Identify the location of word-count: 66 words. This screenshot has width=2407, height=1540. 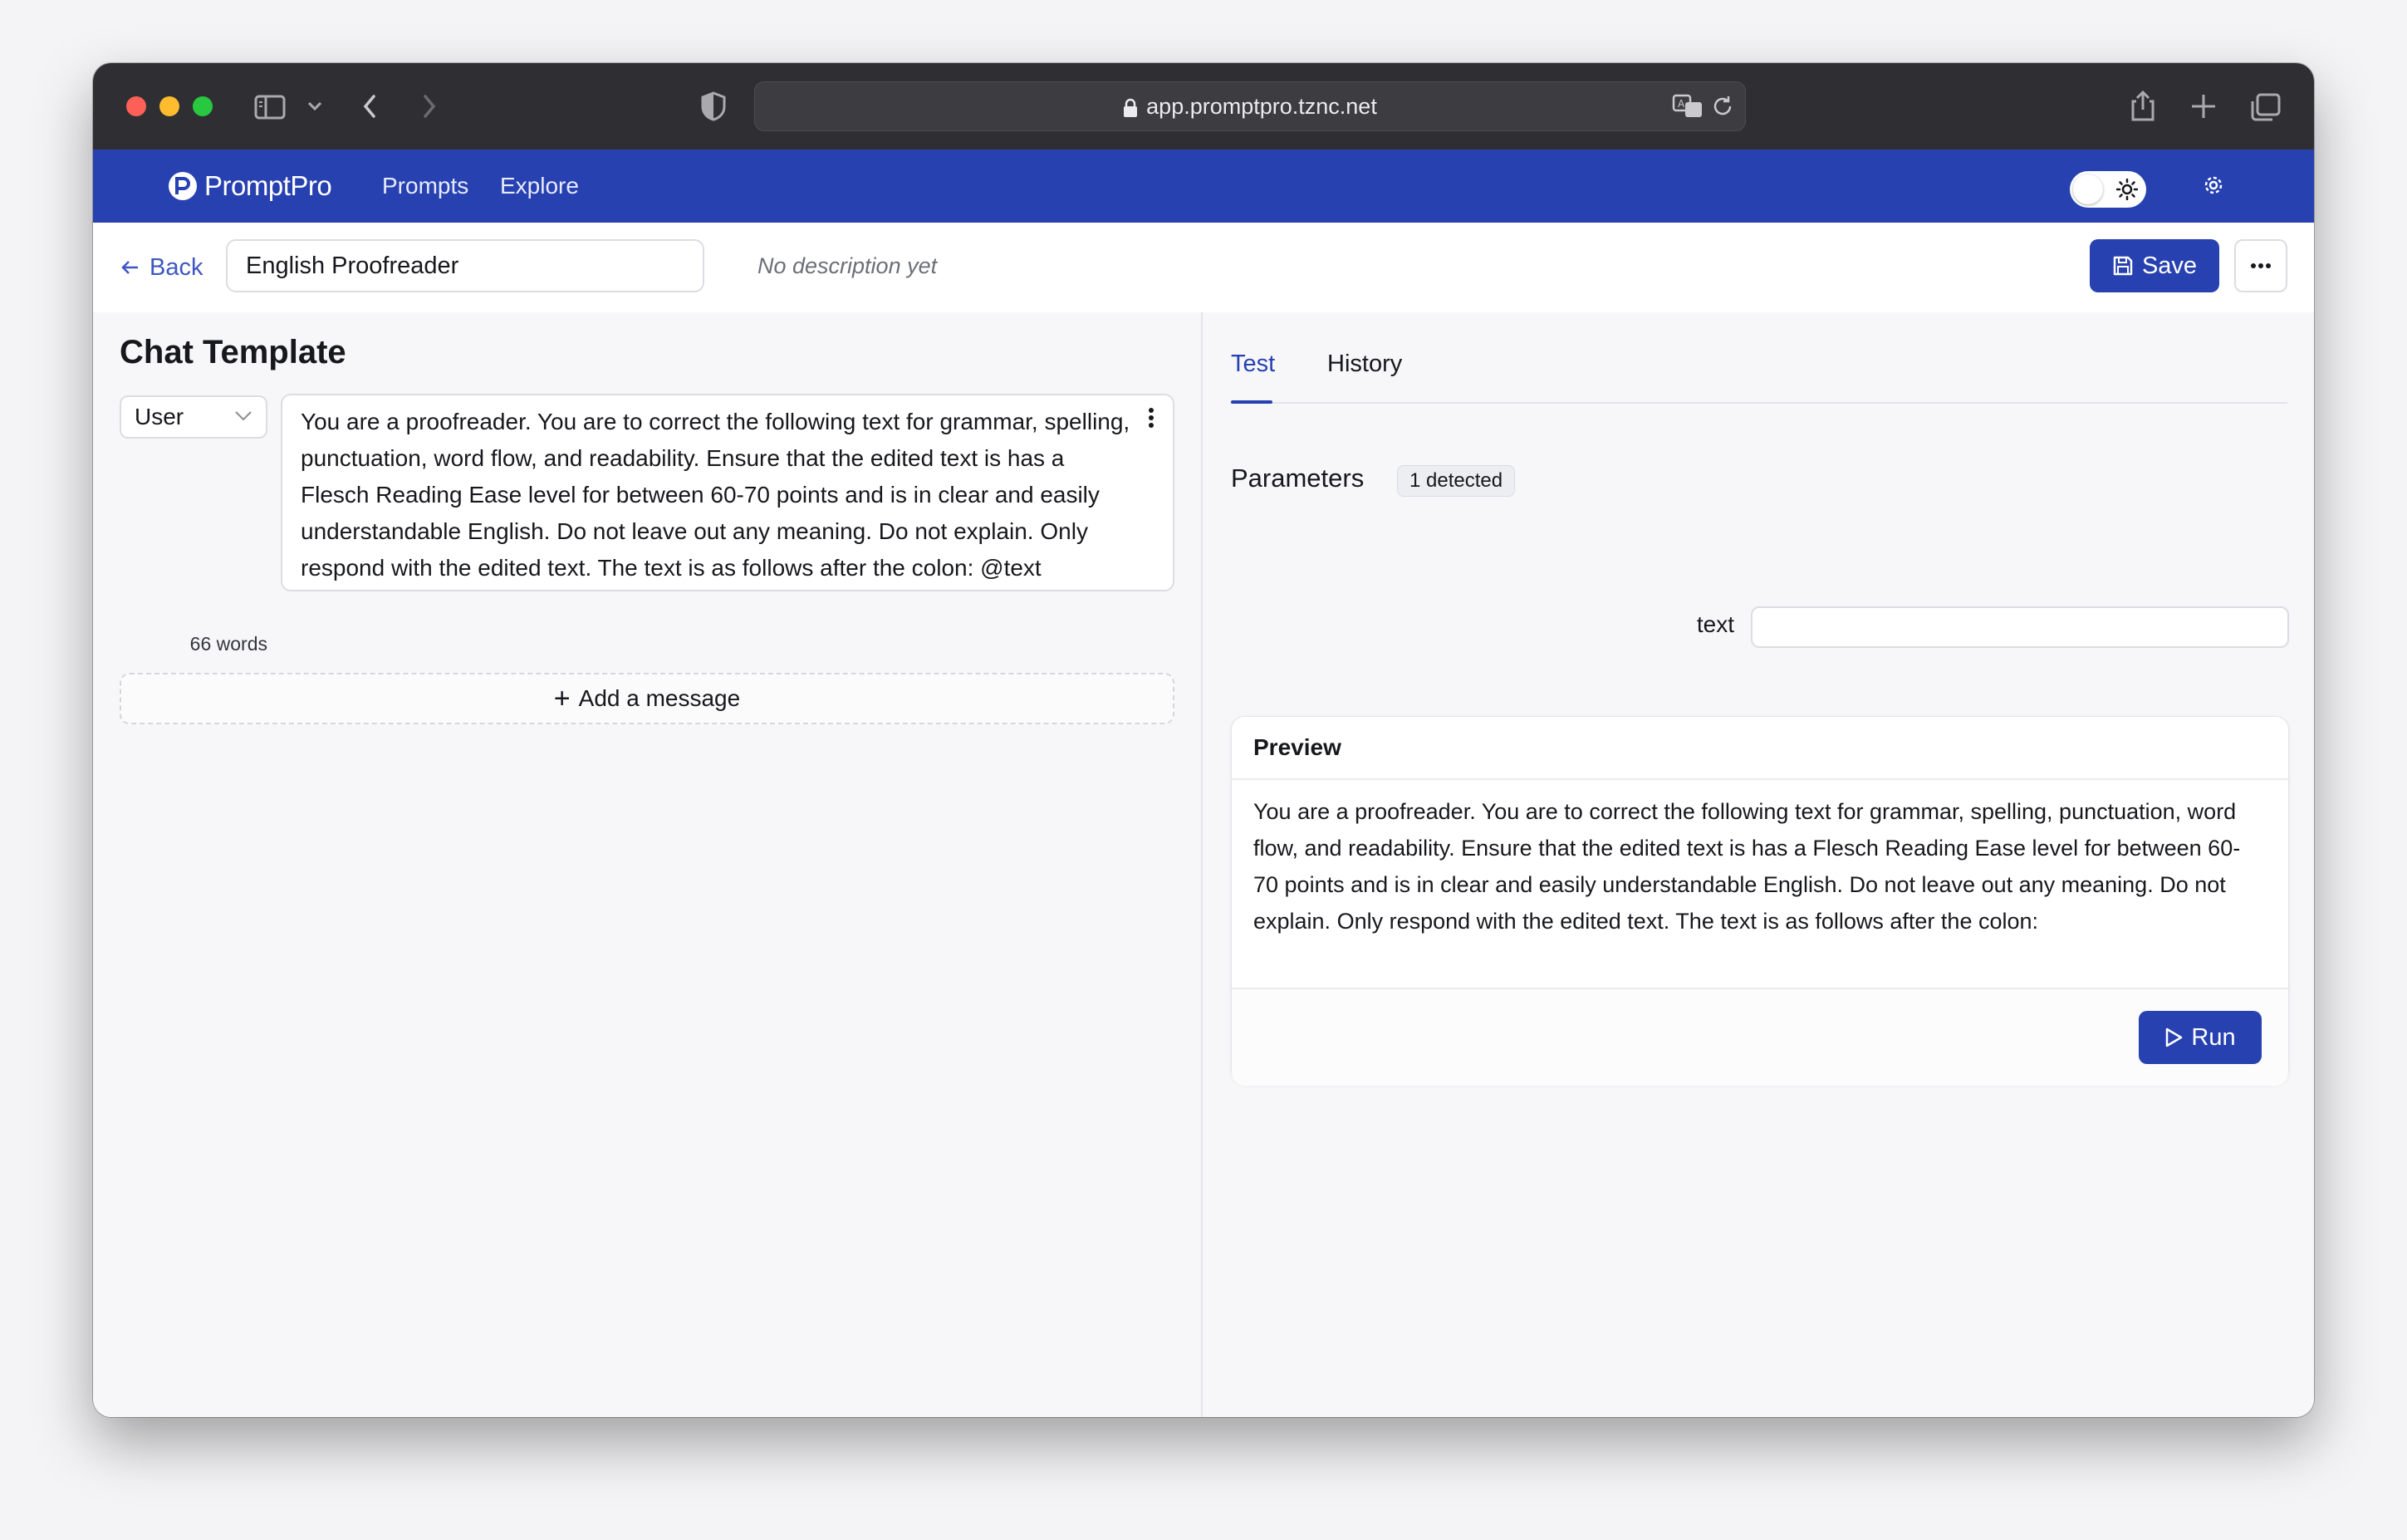
(228, 644).